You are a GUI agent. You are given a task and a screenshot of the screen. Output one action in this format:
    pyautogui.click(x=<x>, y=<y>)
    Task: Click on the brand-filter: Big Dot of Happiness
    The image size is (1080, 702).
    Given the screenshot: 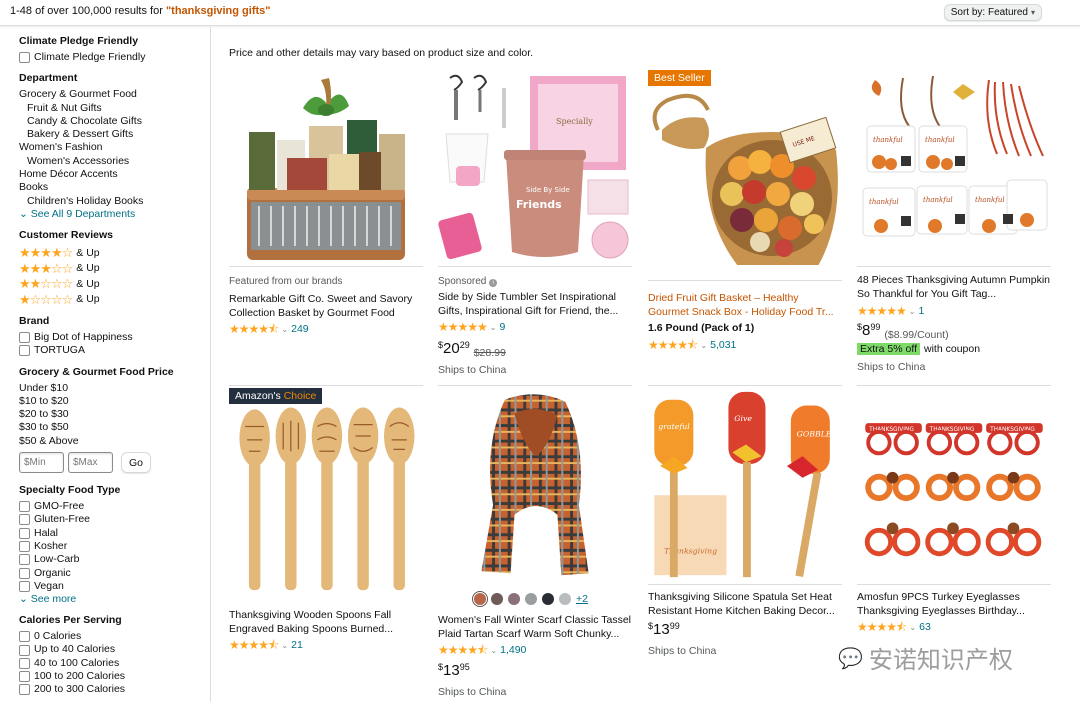 What is the action you would take?
    pyautogui.click(x=114, y=337)
    